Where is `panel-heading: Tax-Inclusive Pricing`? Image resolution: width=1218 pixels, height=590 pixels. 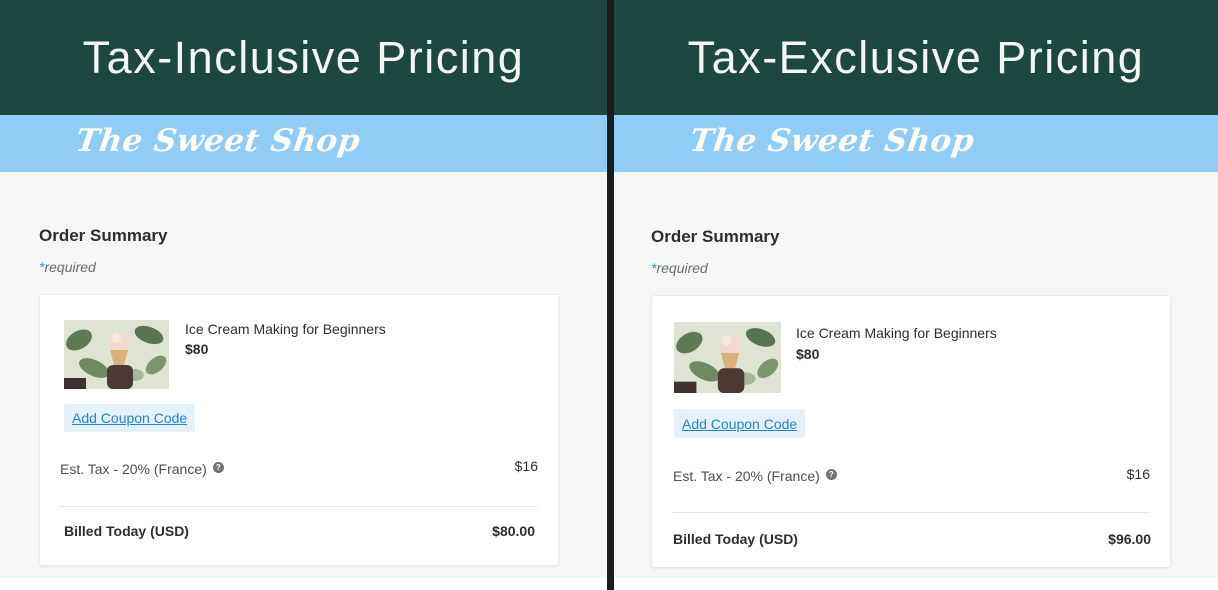 panel-heading: Tax-Inclusive Pricing is located at coordinates (303, 57).